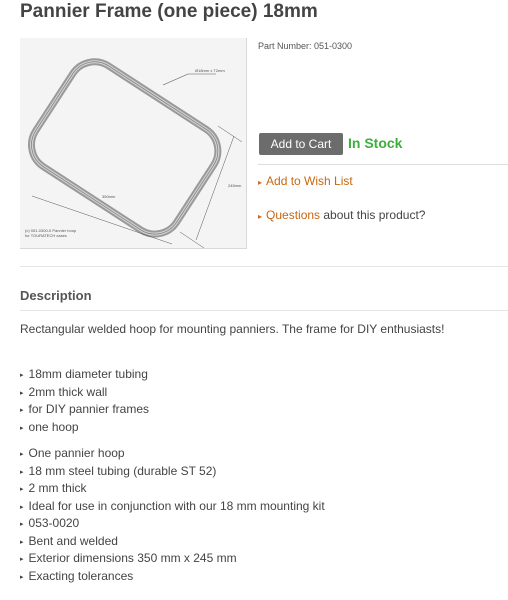 The width and height of the screenshot is (508, 600). Describe the element at coordinates (109, 196) in the screenshot. I see `width-dimension-label: 350mm` at that location.